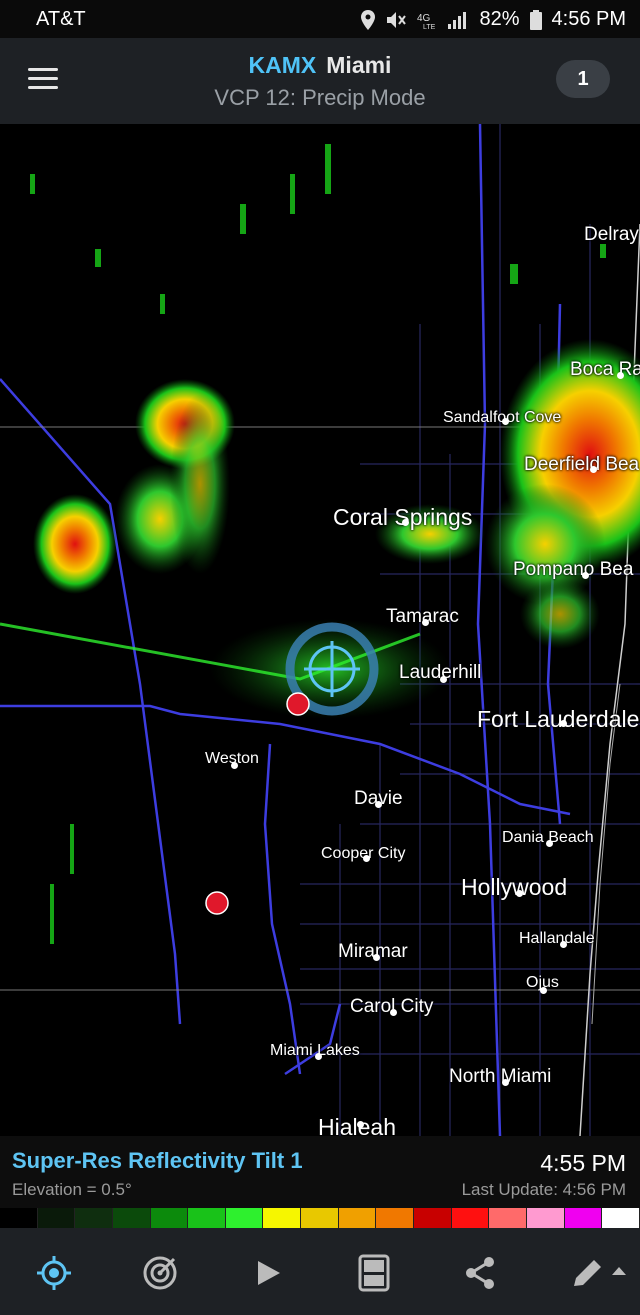  I want to click on station-title: KAMX Miami, so click(320, 65).